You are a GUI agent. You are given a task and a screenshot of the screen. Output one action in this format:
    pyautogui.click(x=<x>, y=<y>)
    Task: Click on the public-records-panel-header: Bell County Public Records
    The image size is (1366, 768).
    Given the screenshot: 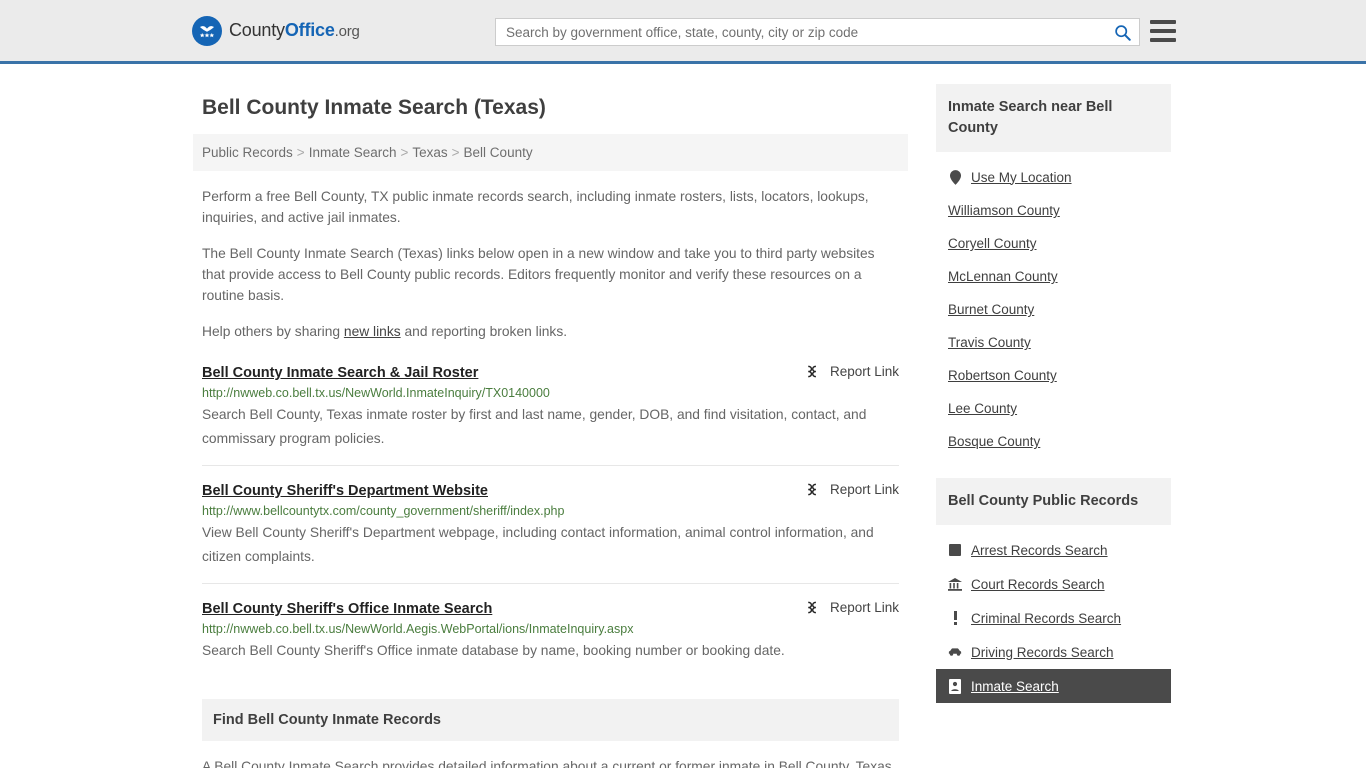 What is the action you would take?
    pyautogui.click(x=1053, y=501)
    